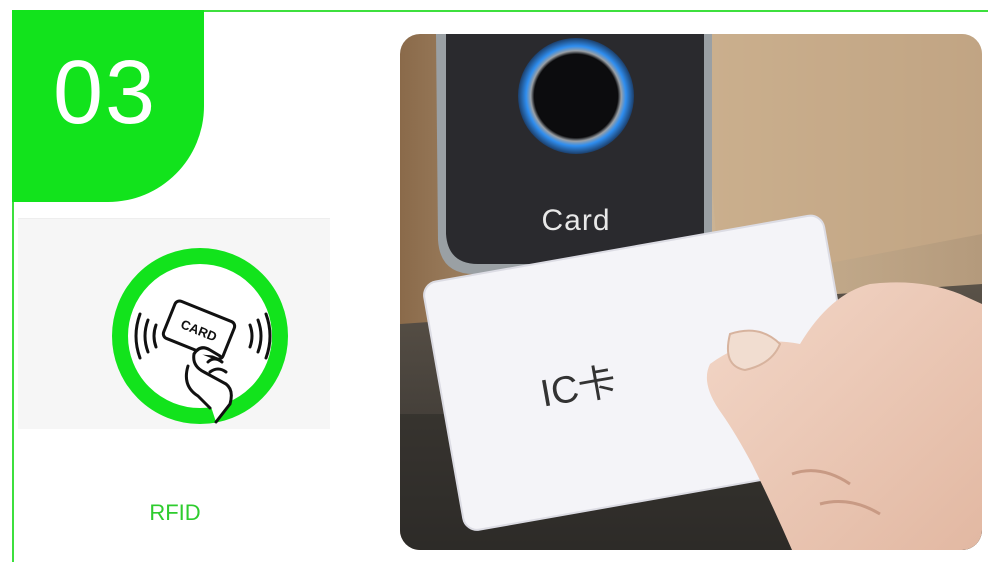 This screenshot has height=562, width=988. I want to click on rfid-label: RFID, so click(175, 512).